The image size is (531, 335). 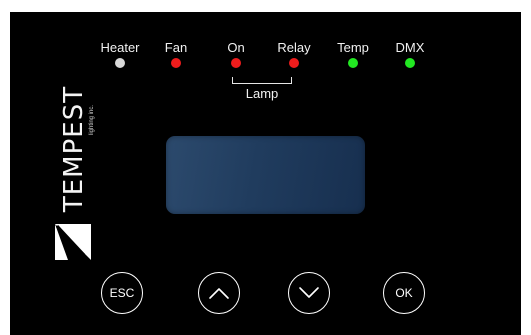 I want to click on relay-led, so click(x=294, y=63).